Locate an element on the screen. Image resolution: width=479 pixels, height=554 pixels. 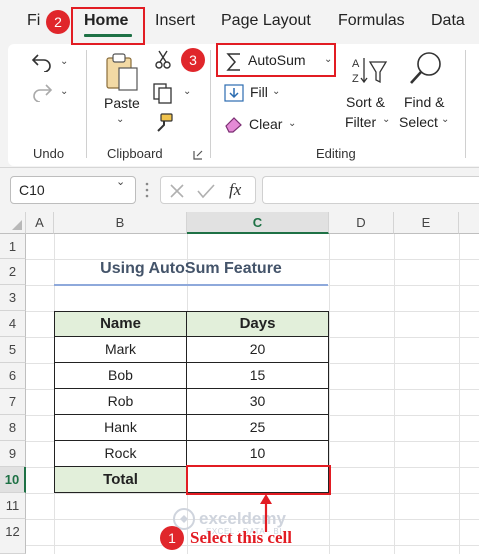
cut-icon is located at coordinates (163, 62).